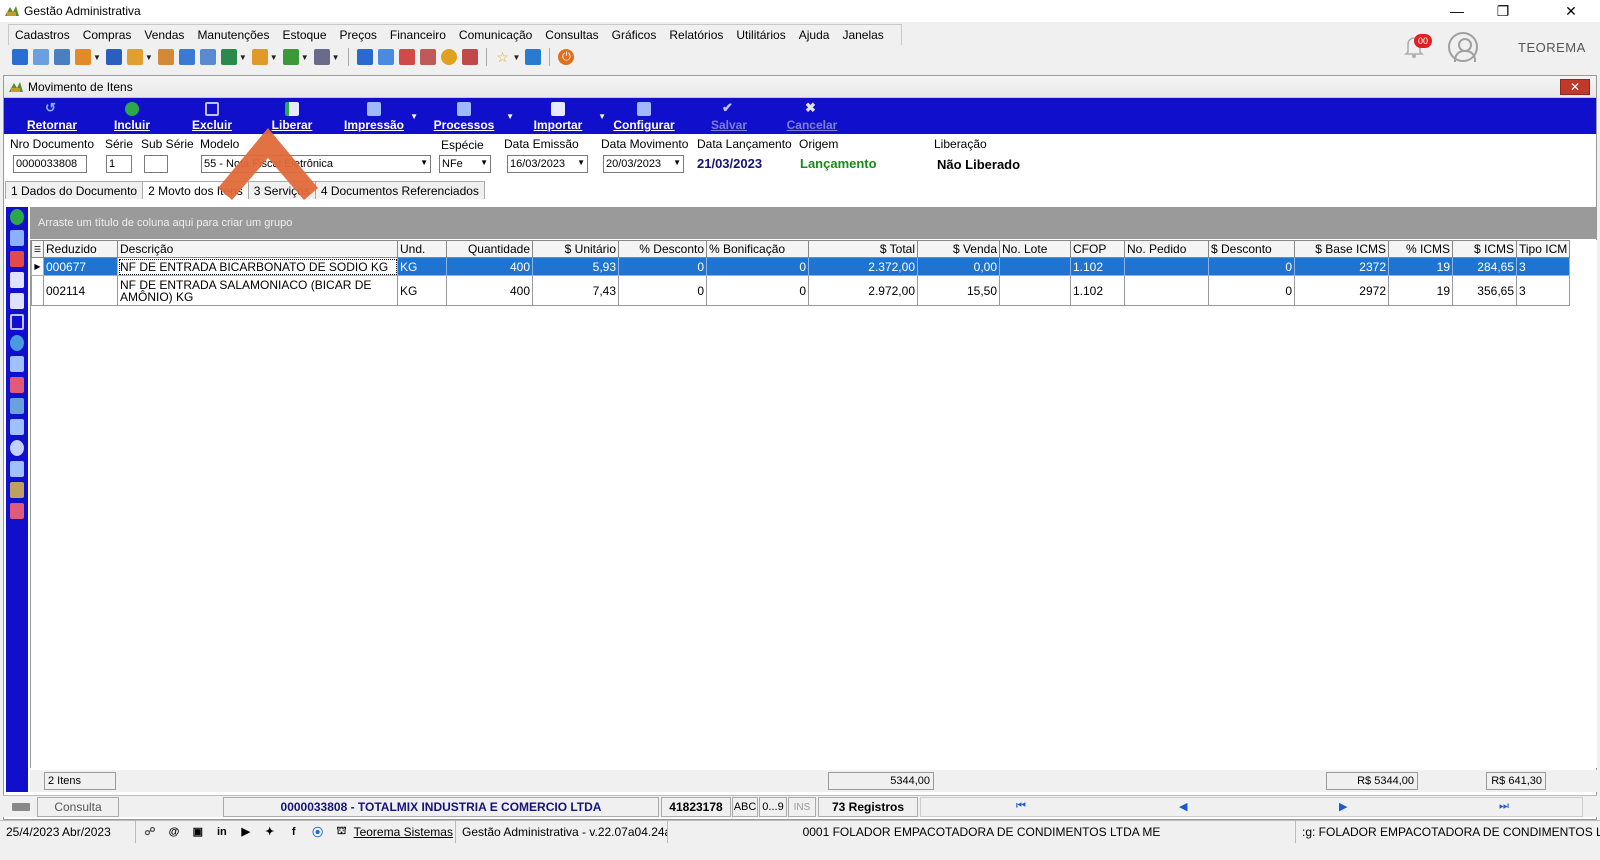 The height and width of the screenshot is (860, 1600). What do you see at coordinates (1571, 11) in the screenshot?
I see `close-button: ✕` at bounding box center [1571, 11].